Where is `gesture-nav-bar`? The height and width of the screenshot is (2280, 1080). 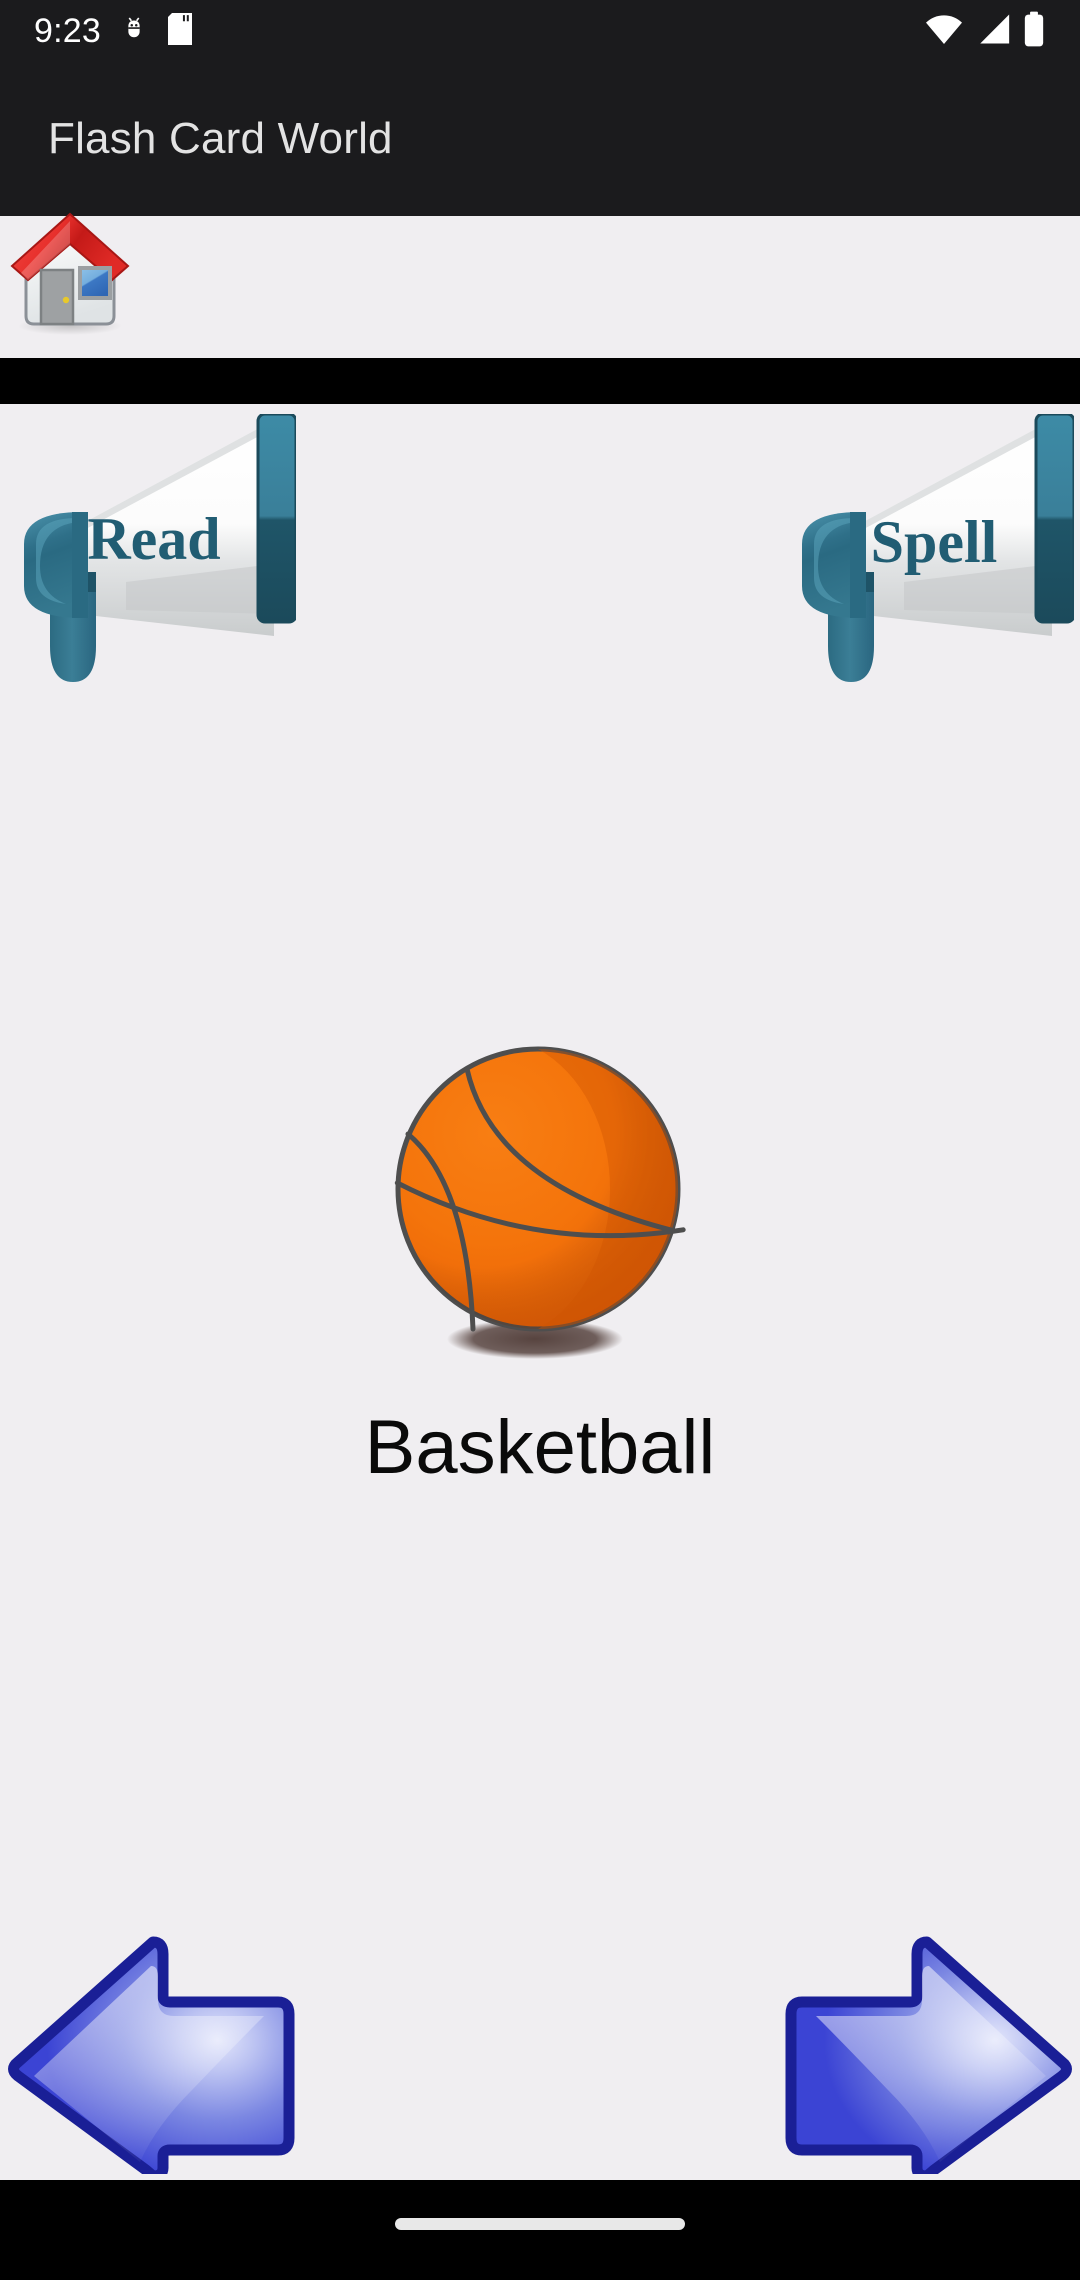
gesture-nav-bar is located at coordinates (540, 2230).